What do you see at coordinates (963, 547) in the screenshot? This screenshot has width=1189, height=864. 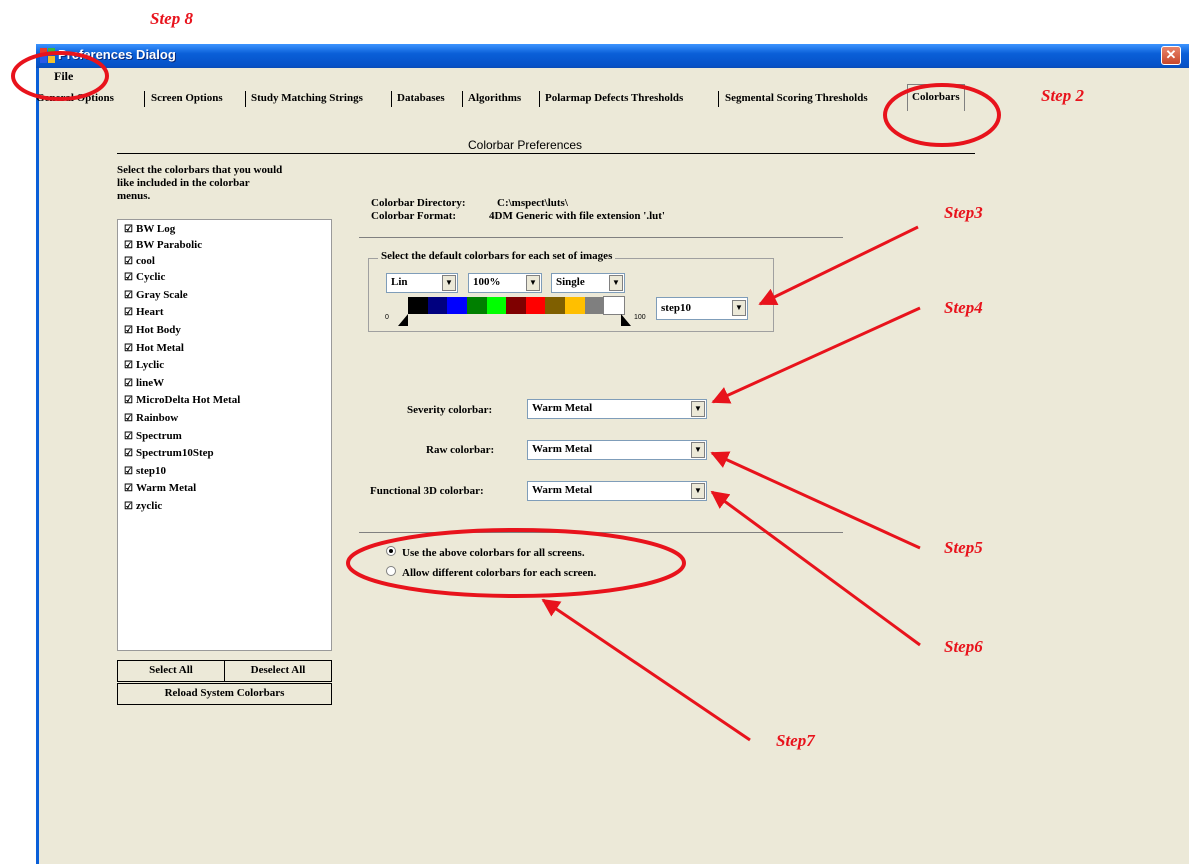 I see `step5-annotation: Step5` at bounding box center [963, 547].